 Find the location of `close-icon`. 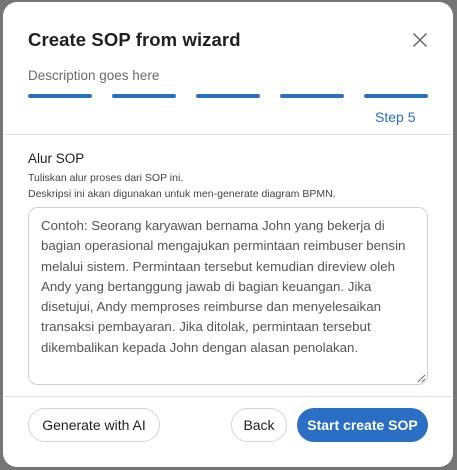

close-icon is located at coordinates (420, 40).